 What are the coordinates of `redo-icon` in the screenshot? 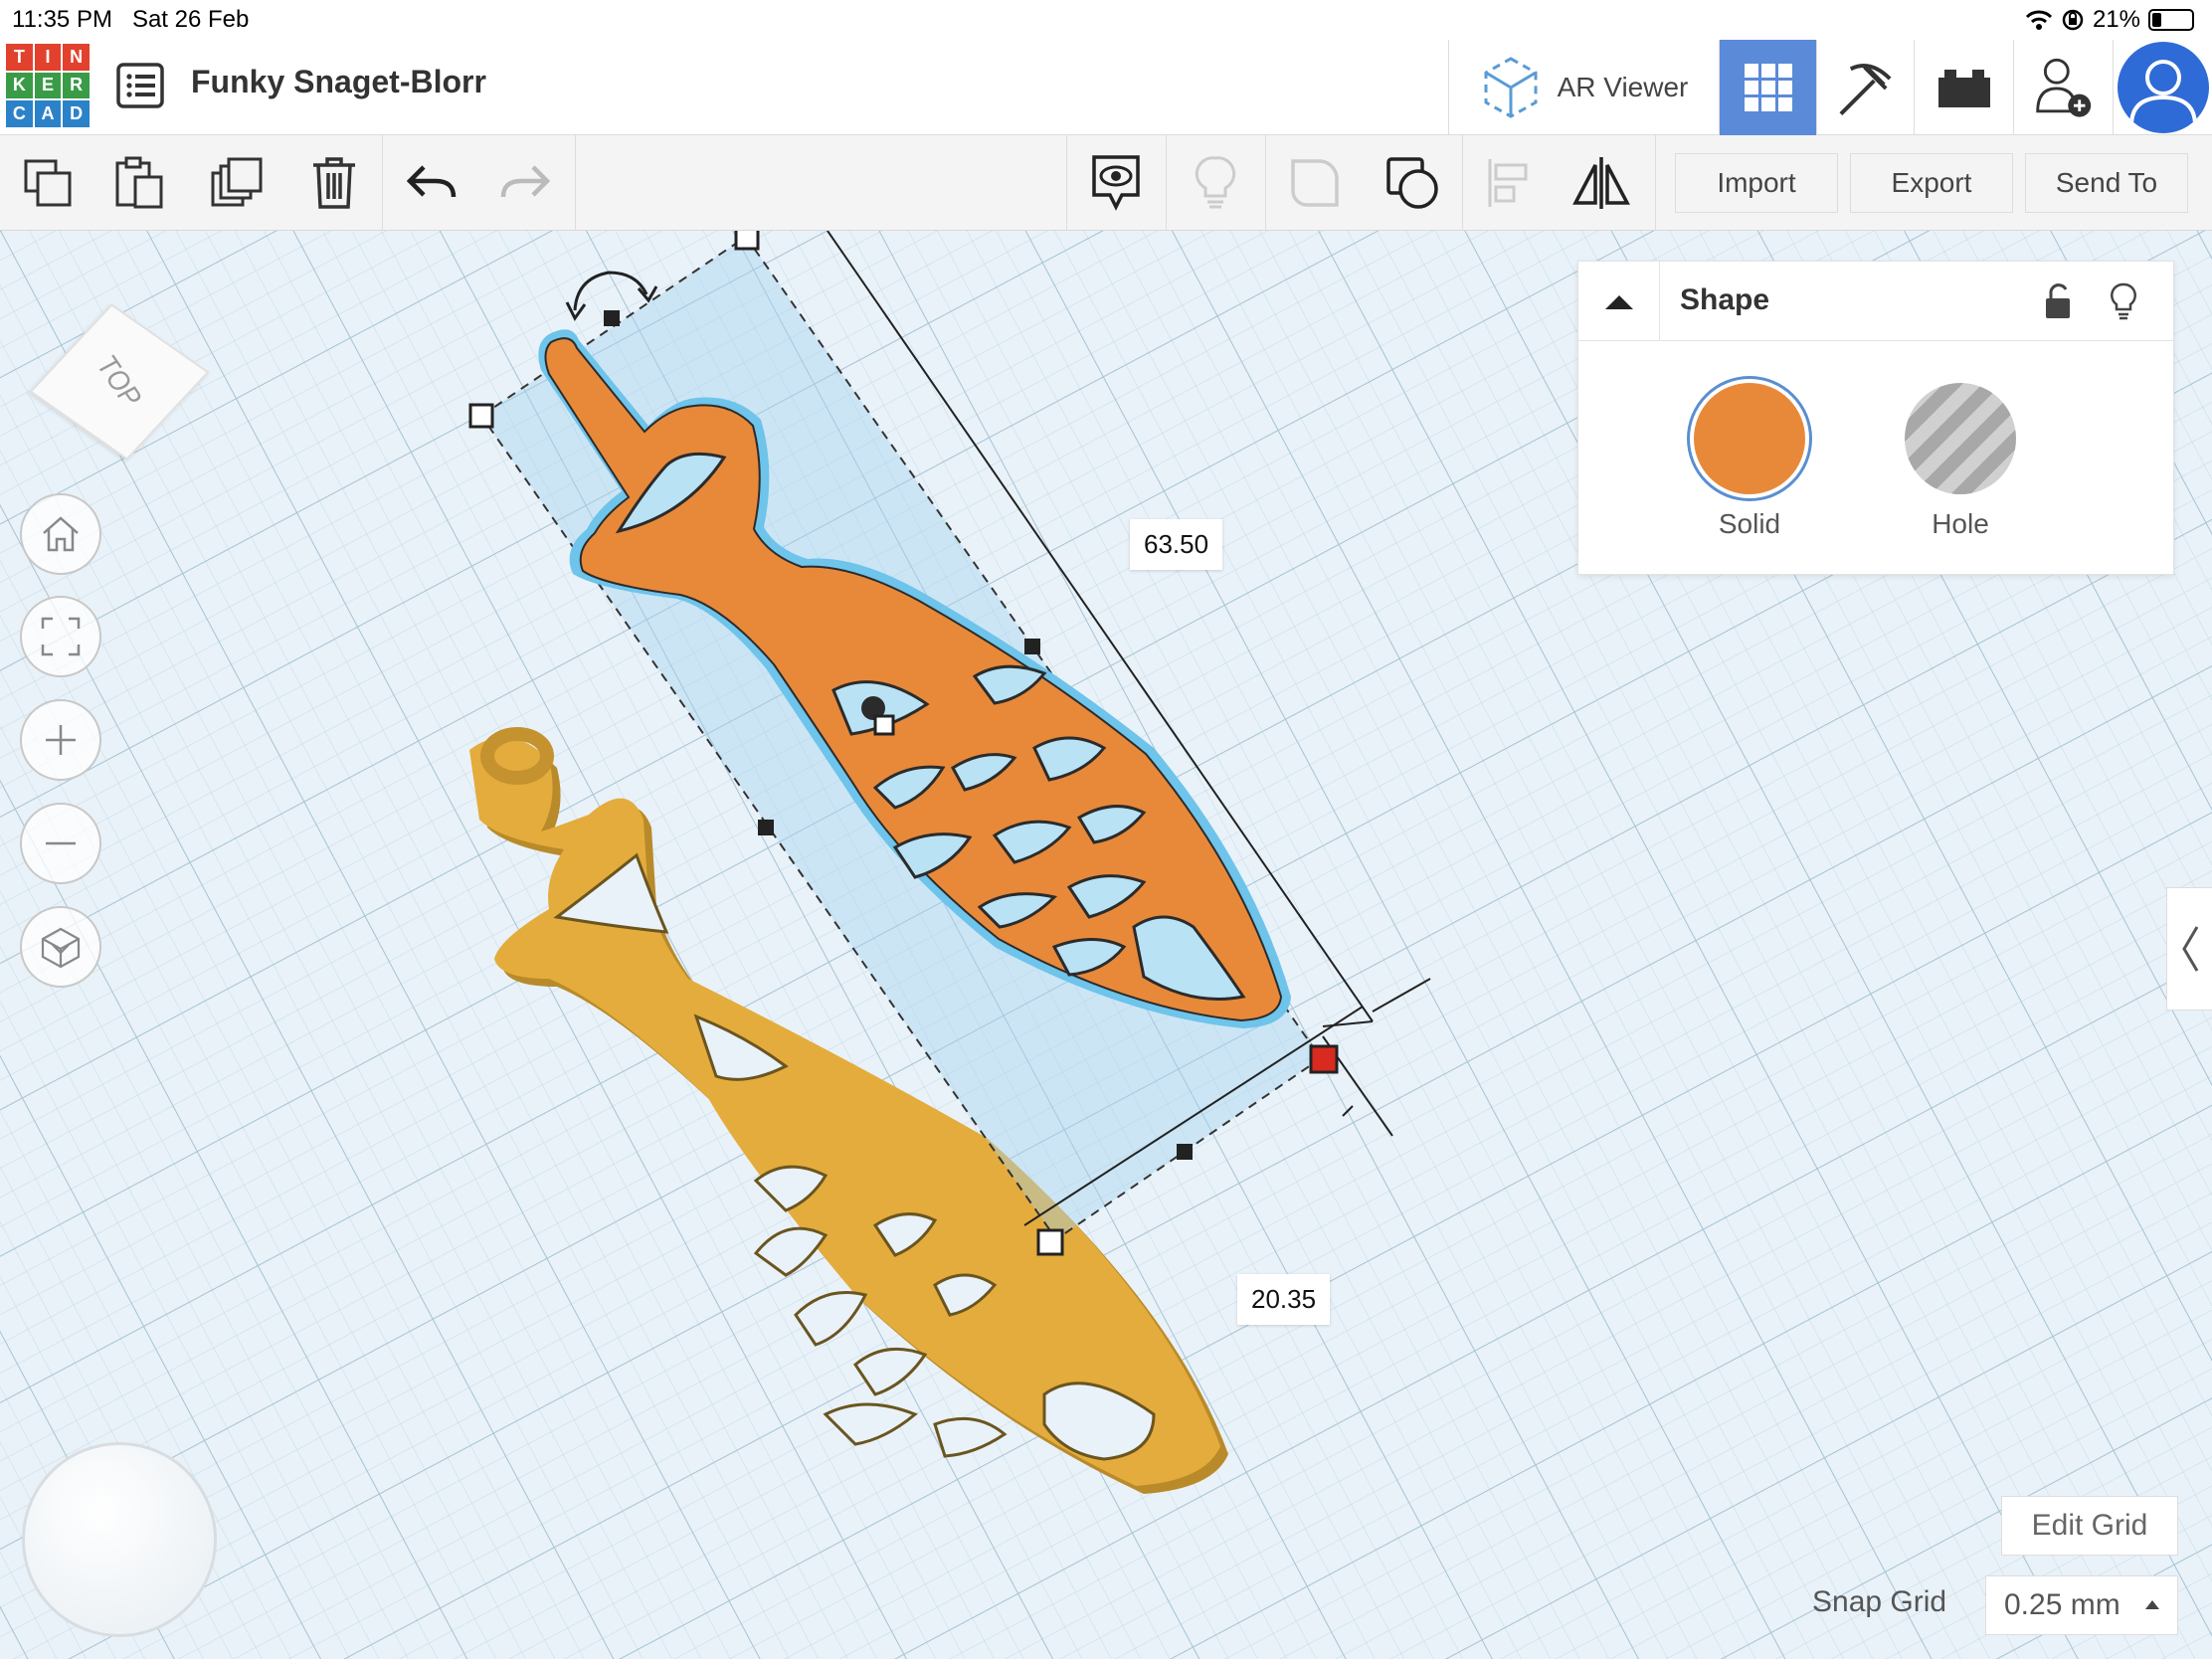 It's located at (525, 181).